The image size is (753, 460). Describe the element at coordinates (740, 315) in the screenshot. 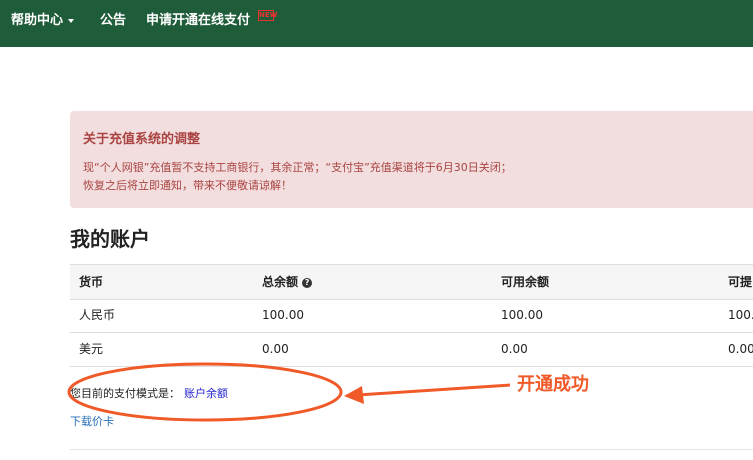

I see `cell-withdrawable: 100.` at that location.